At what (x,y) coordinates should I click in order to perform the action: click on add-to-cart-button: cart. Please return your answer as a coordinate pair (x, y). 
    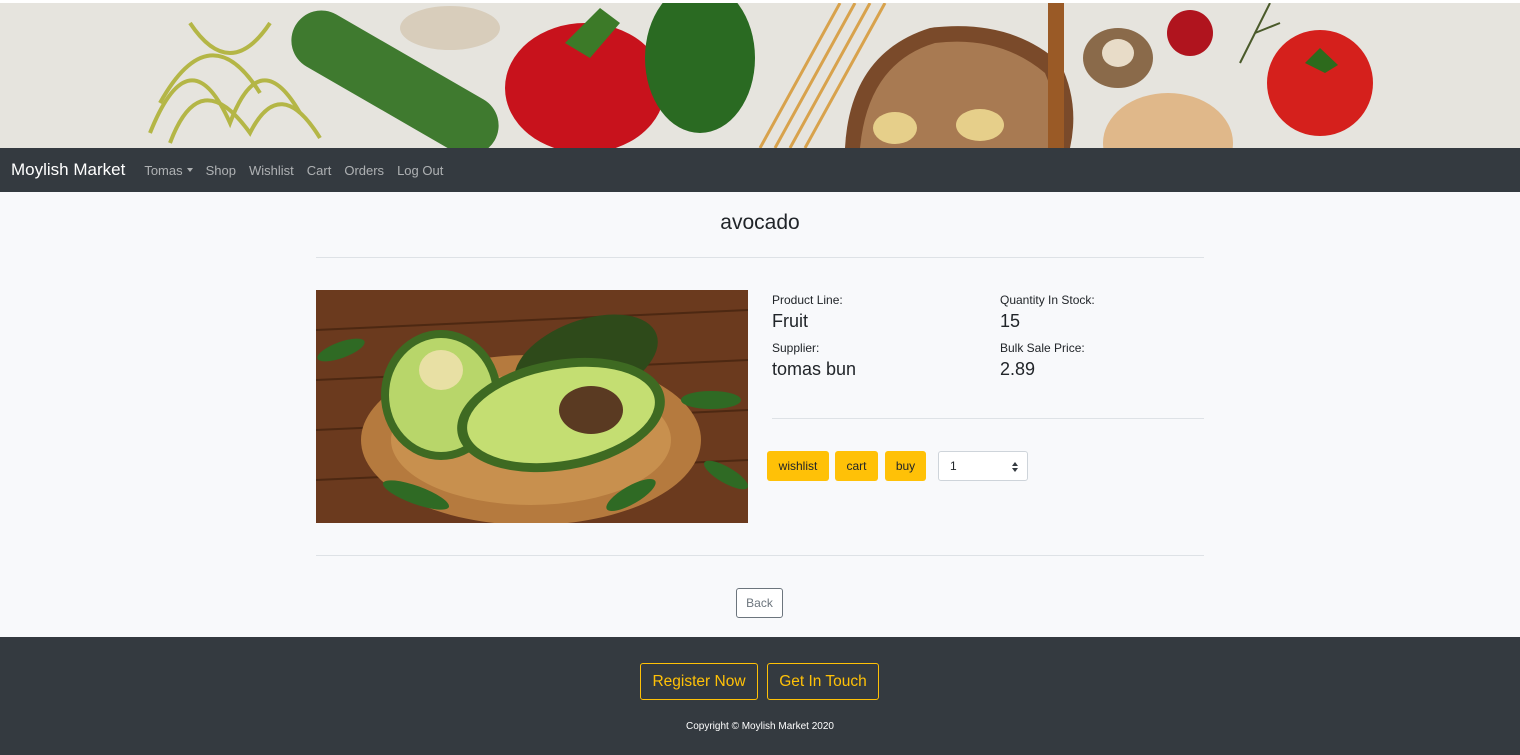
    Looking at the image, I should click on (856, 466).